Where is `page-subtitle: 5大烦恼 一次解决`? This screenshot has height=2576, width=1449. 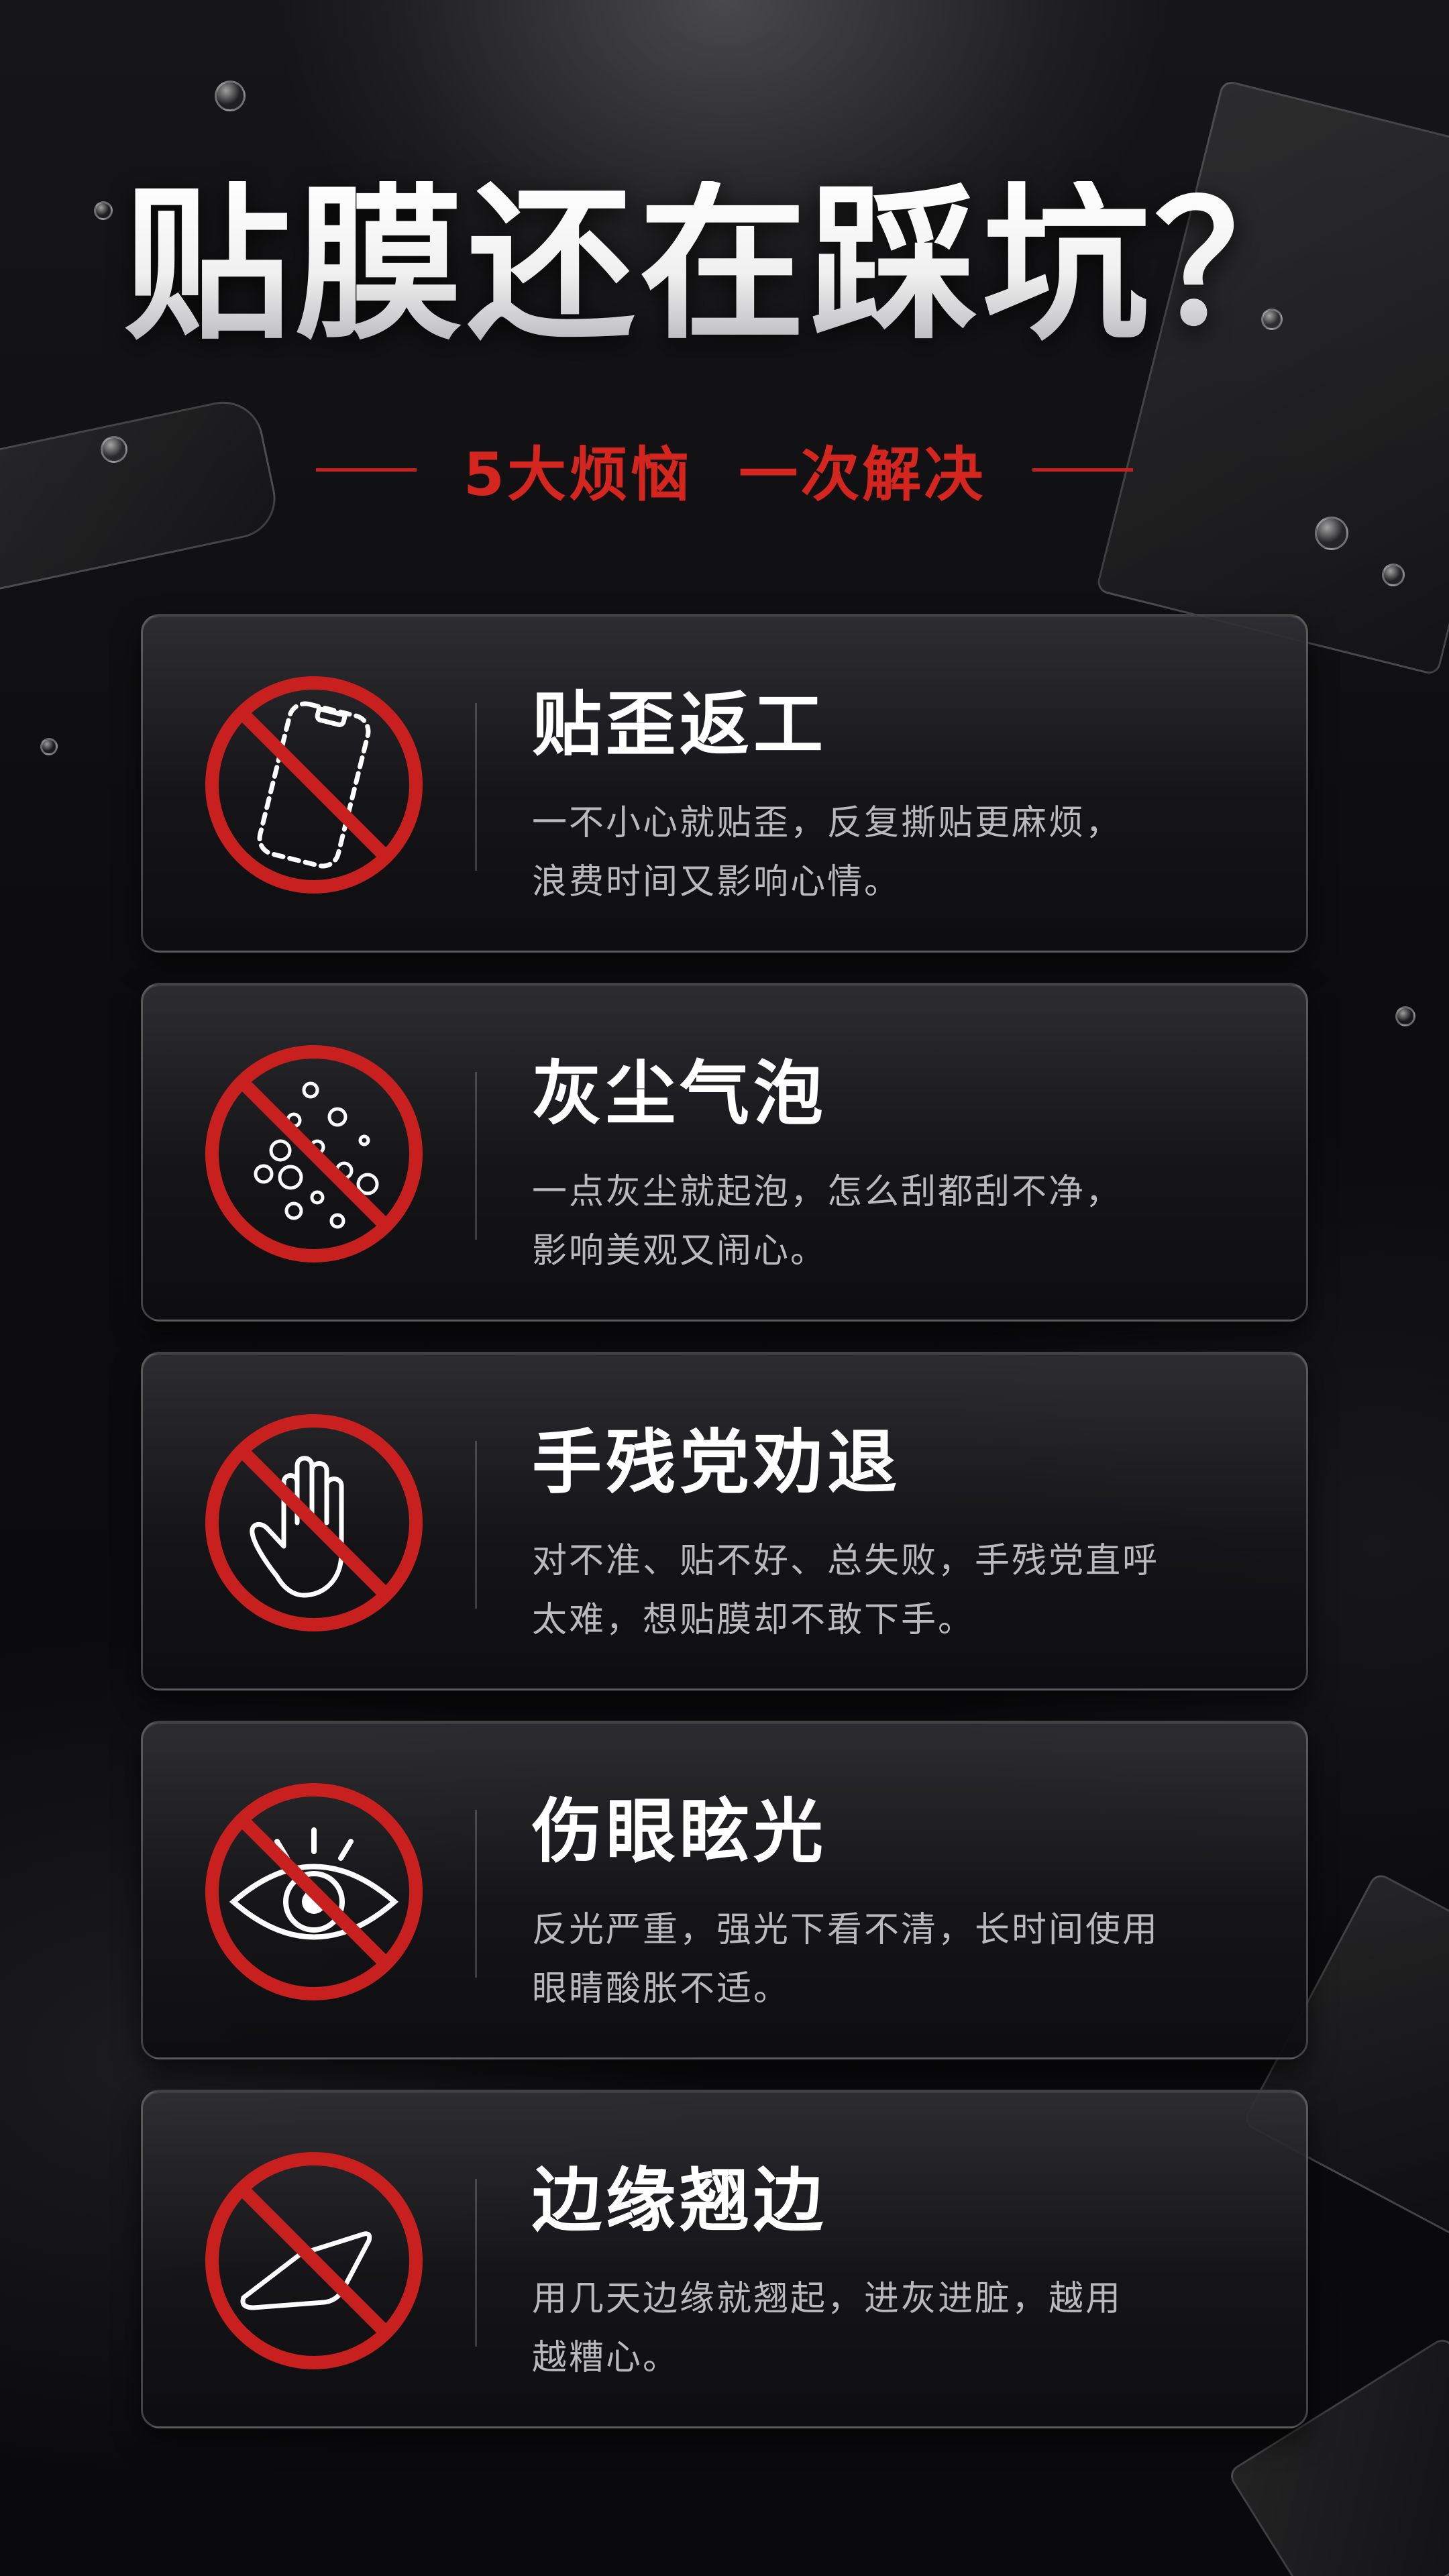 page-subtitle: 5大烦恼 一次解决 is located at coordinates (724, 474).